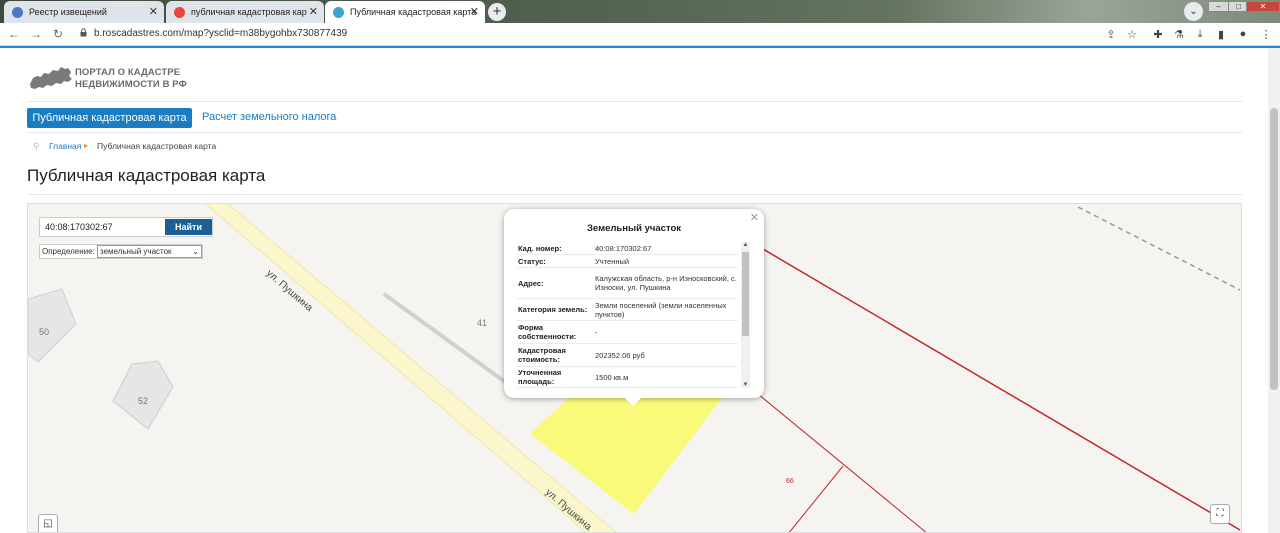 The height and width of the screenshot is (533, 1280). I want to click on location-pin-icon: ⚲, so click(36, 146).